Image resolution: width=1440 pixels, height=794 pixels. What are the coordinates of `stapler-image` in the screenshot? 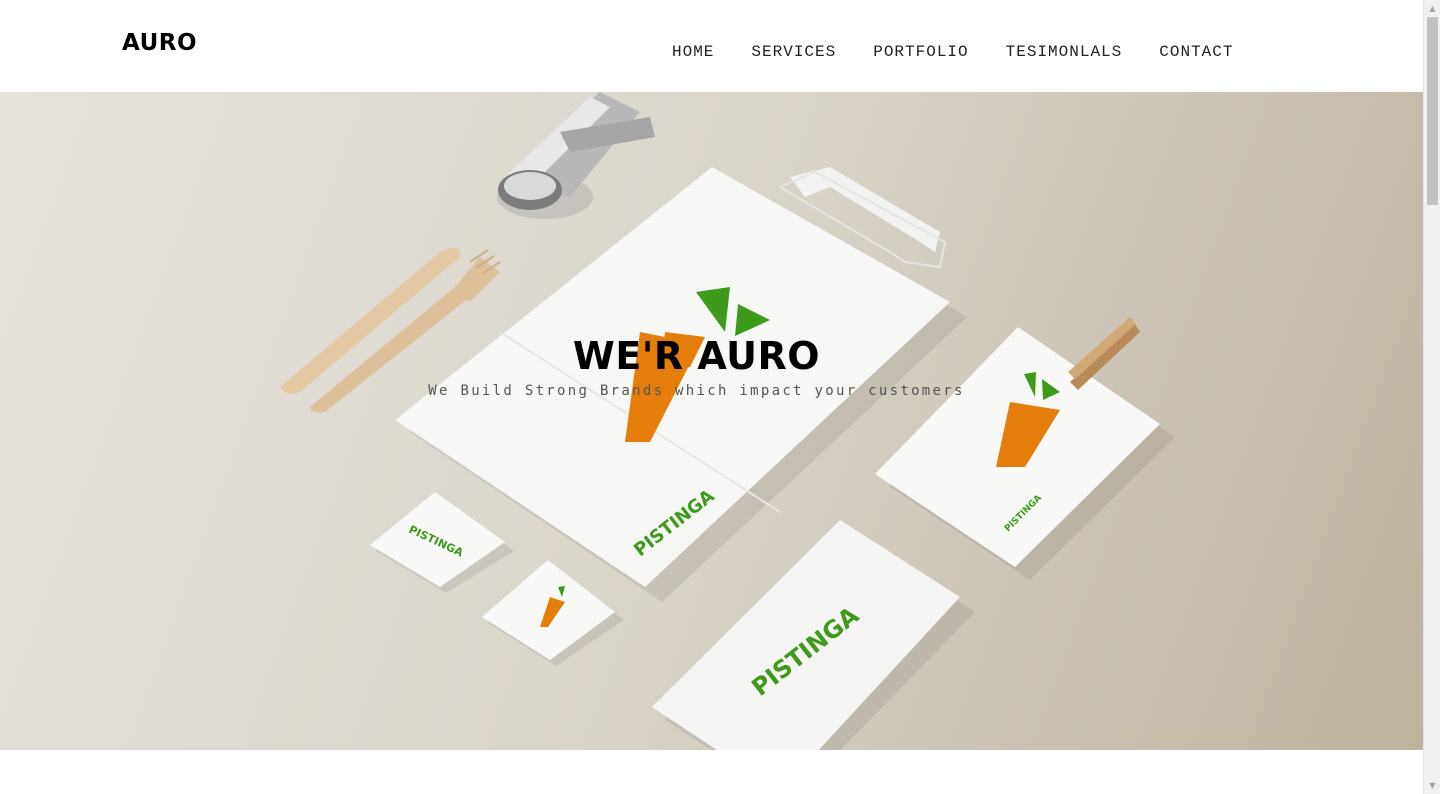 It's located at (576, 155).